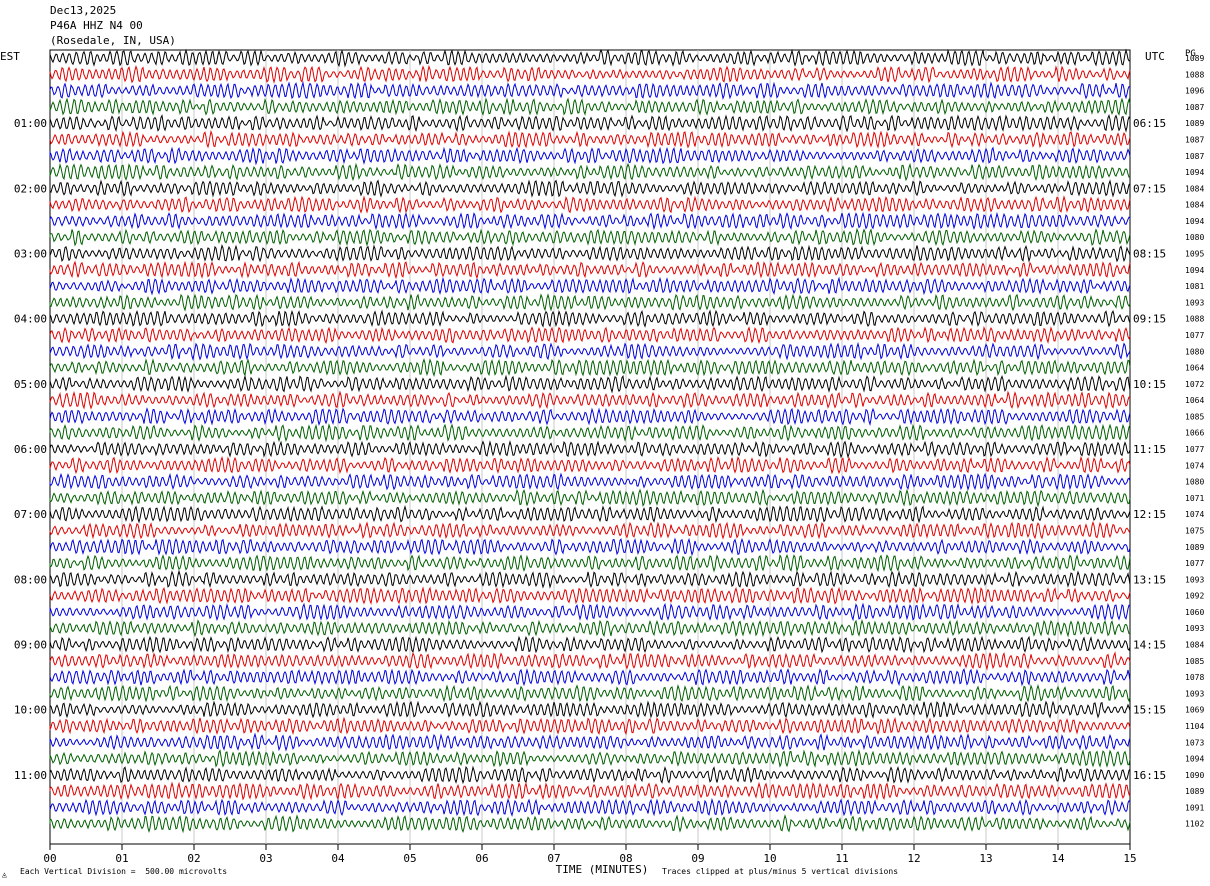  What do you see at coordinates (265, 858) in the screenshot?
I see `x-tick-label: 03` at bounding box center [265, 858].